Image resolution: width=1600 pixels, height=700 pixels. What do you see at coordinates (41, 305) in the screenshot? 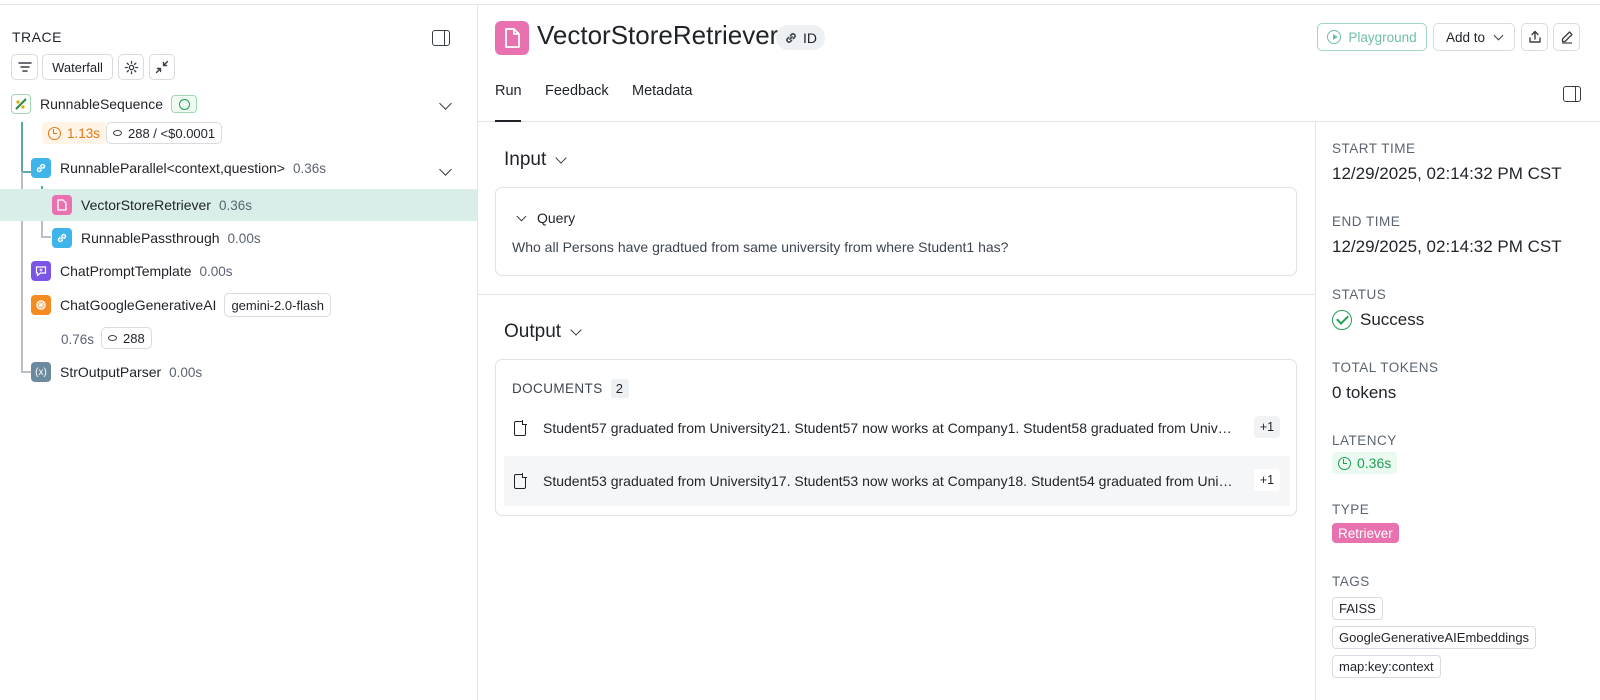
I see `ai-model-icon` at bounding box center [41, 305].